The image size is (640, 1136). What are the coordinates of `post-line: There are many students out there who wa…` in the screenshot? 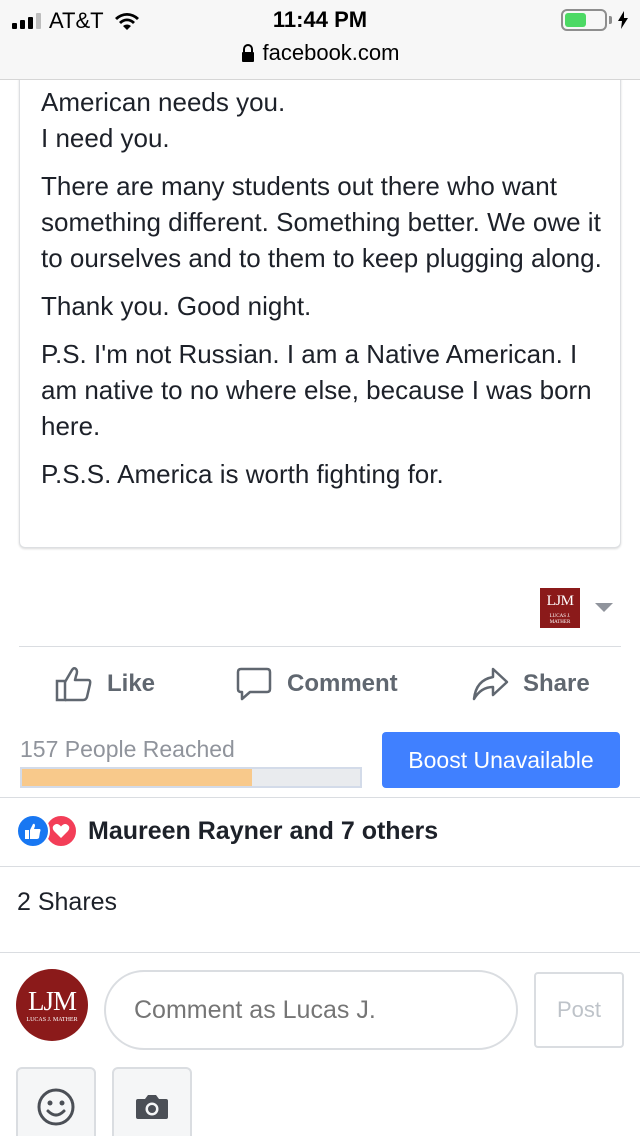 It's located at (321, 222).